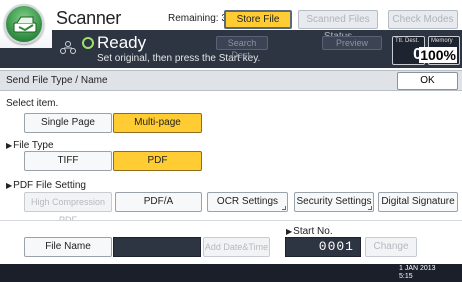 The image size is (462, 282). What do you see at coordinates (157, 123) in the screenshot?
I see `multi-page-button: Multi-page` at bounding box center [157, 123].